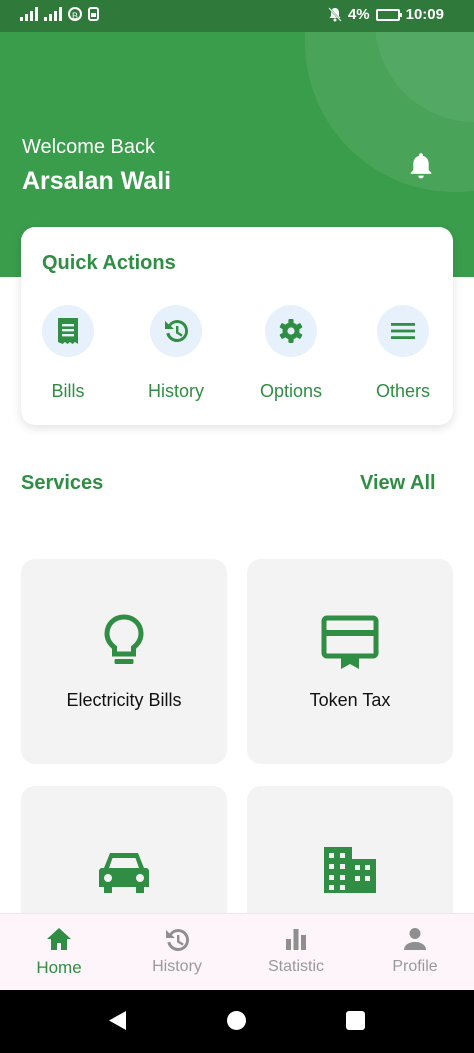 The width and height of the screenshot is (474, 1053). Describe the element at coordinates (177, 966) in the screenshot. I see `nav-label: History` at that location.